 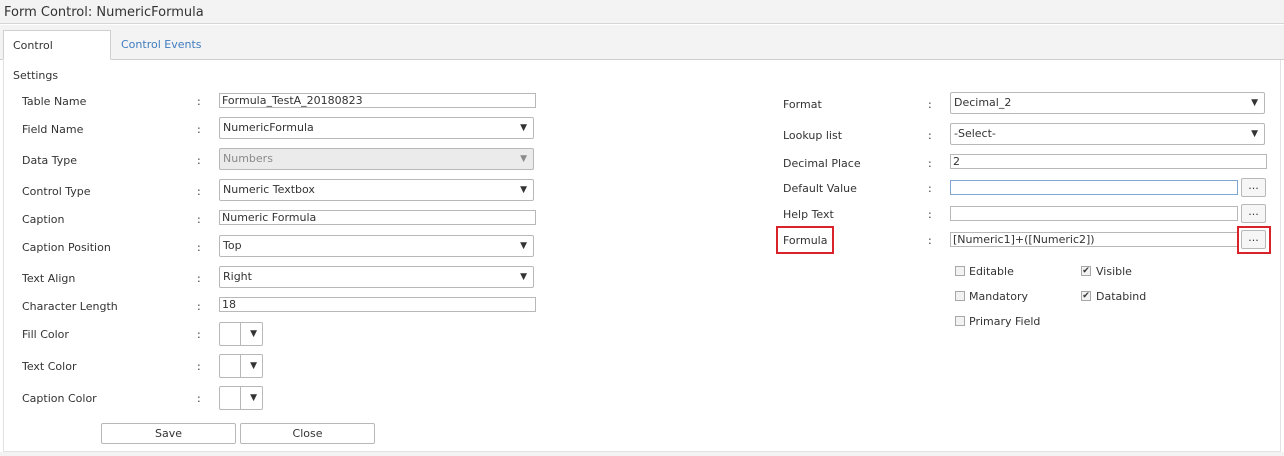 What do you see at coordinates (999, 296) in the screenshot?
I see `mandatory-label: Mandatory` at bounding box center [999, 296].